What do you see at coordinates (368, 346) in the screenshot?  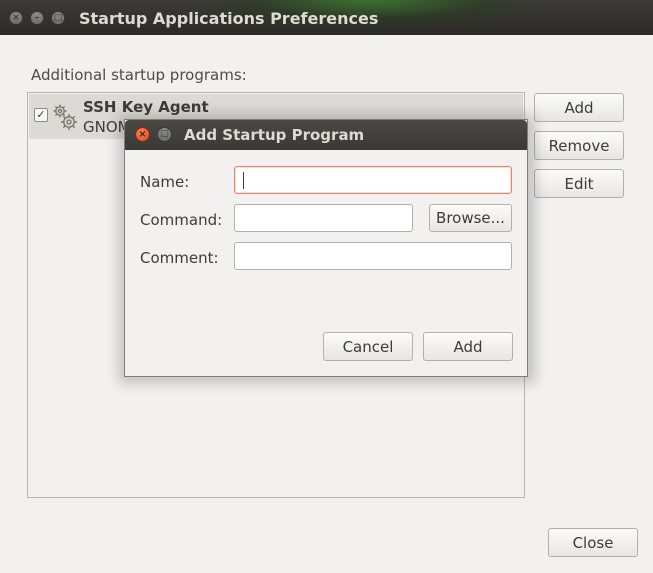 I see `cancel-button: Cancel` at bounding box center [368, 346].